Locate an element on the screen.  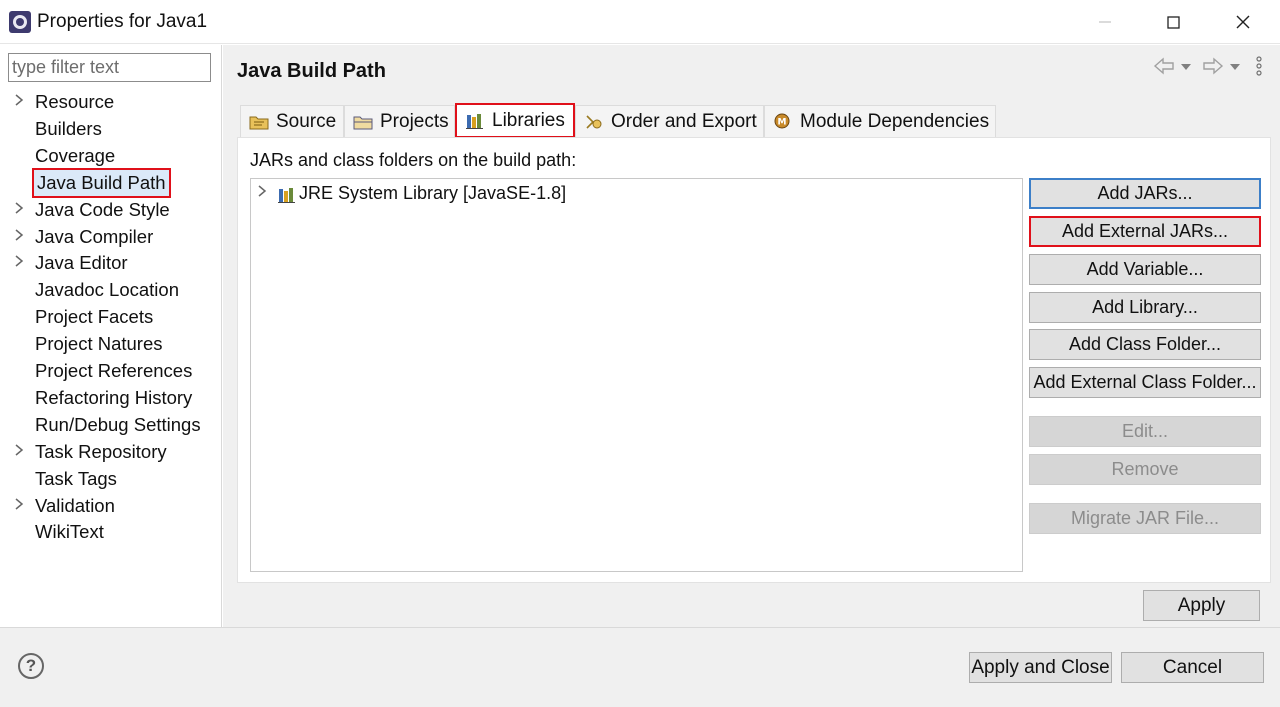
tree-item-java-compiler: Java Compiler is located at coordinates (111, 238).